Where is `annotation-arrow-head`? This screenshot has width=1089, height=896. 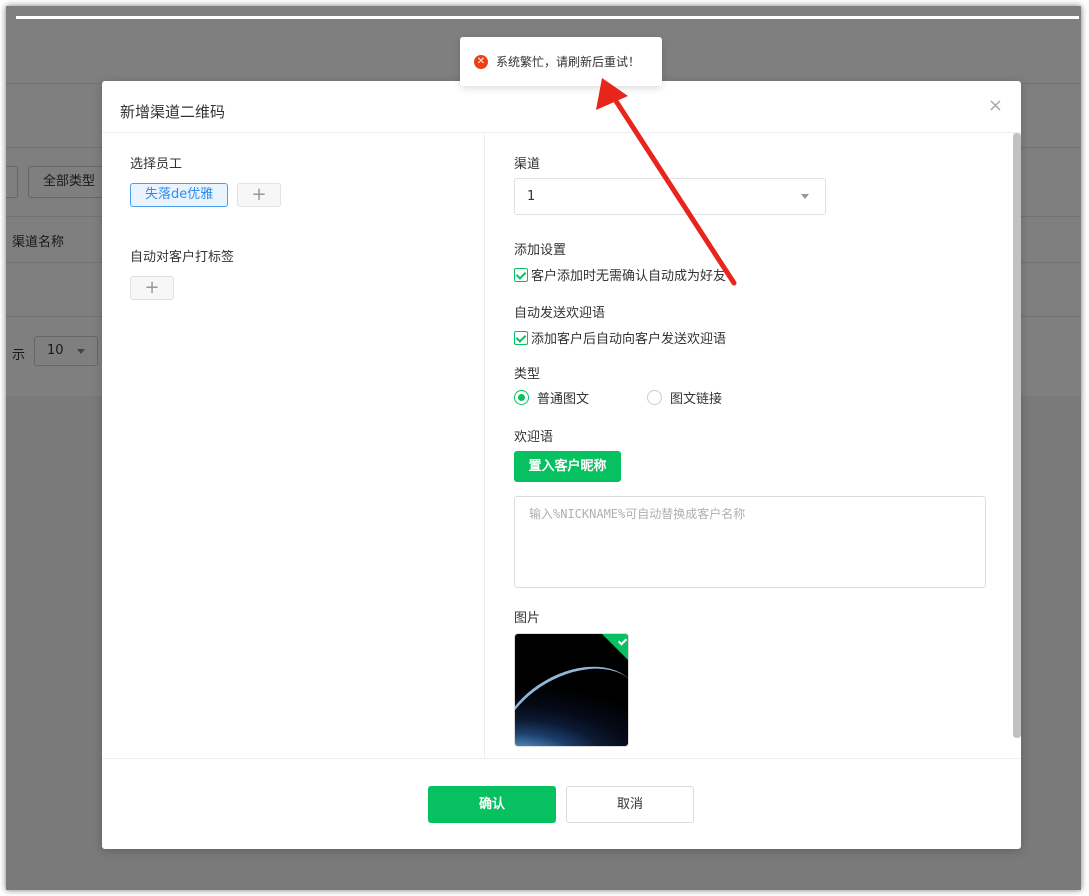
annotation-arrow-head is located at coordinates (612, 94).